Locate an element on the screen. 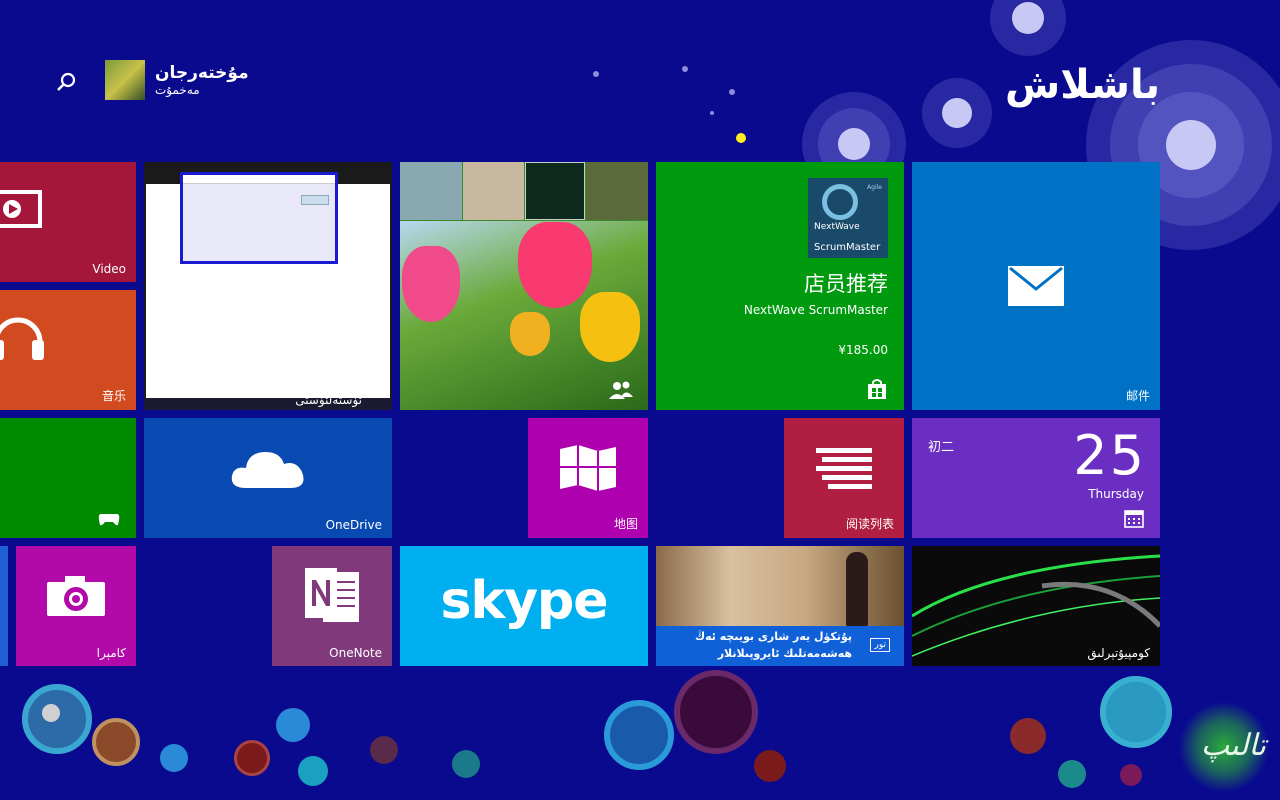 The height and width of the screenshot is (800, 1280). tile-camera-label: كامېرا is located at coordinates (111, 653).